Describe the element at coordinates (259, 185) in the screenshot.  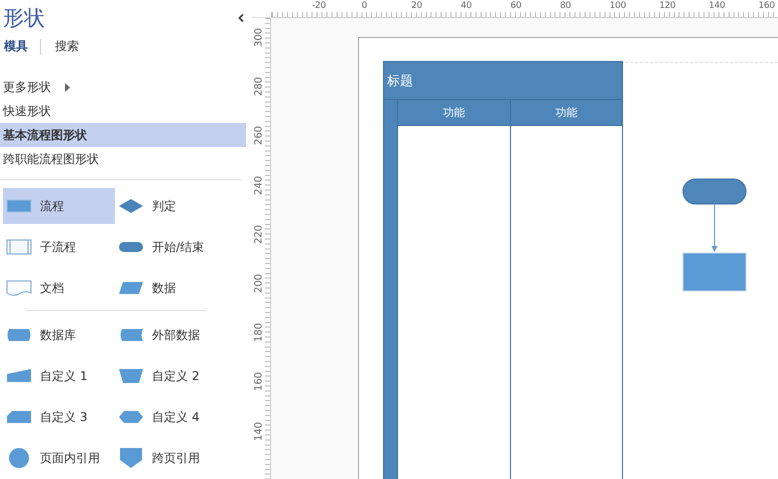
I see `ruler-label: 240` at that location.